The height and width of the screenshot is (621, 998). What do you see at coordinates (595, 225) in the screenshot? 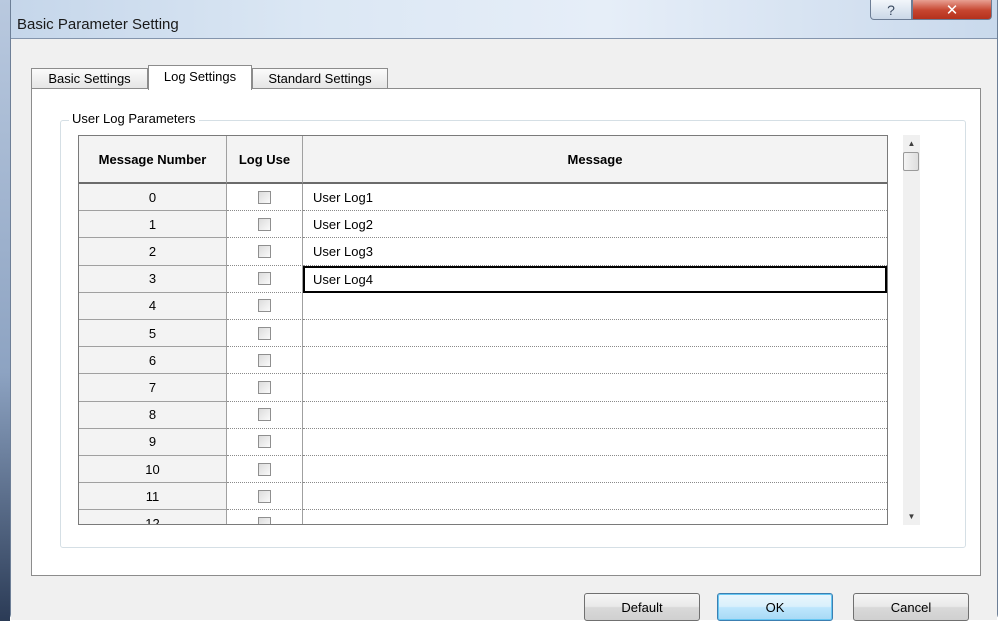
I see `row-message-field: User Log2` at bounding box center [595, 225].